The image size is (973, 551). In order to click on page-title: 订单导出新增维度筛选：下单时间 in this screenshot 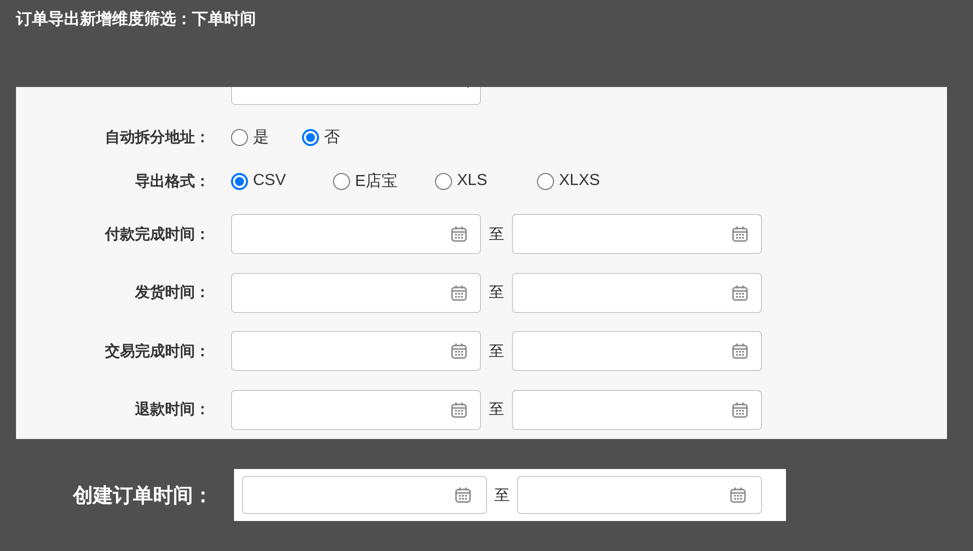, I will do `click(135, 19)`.